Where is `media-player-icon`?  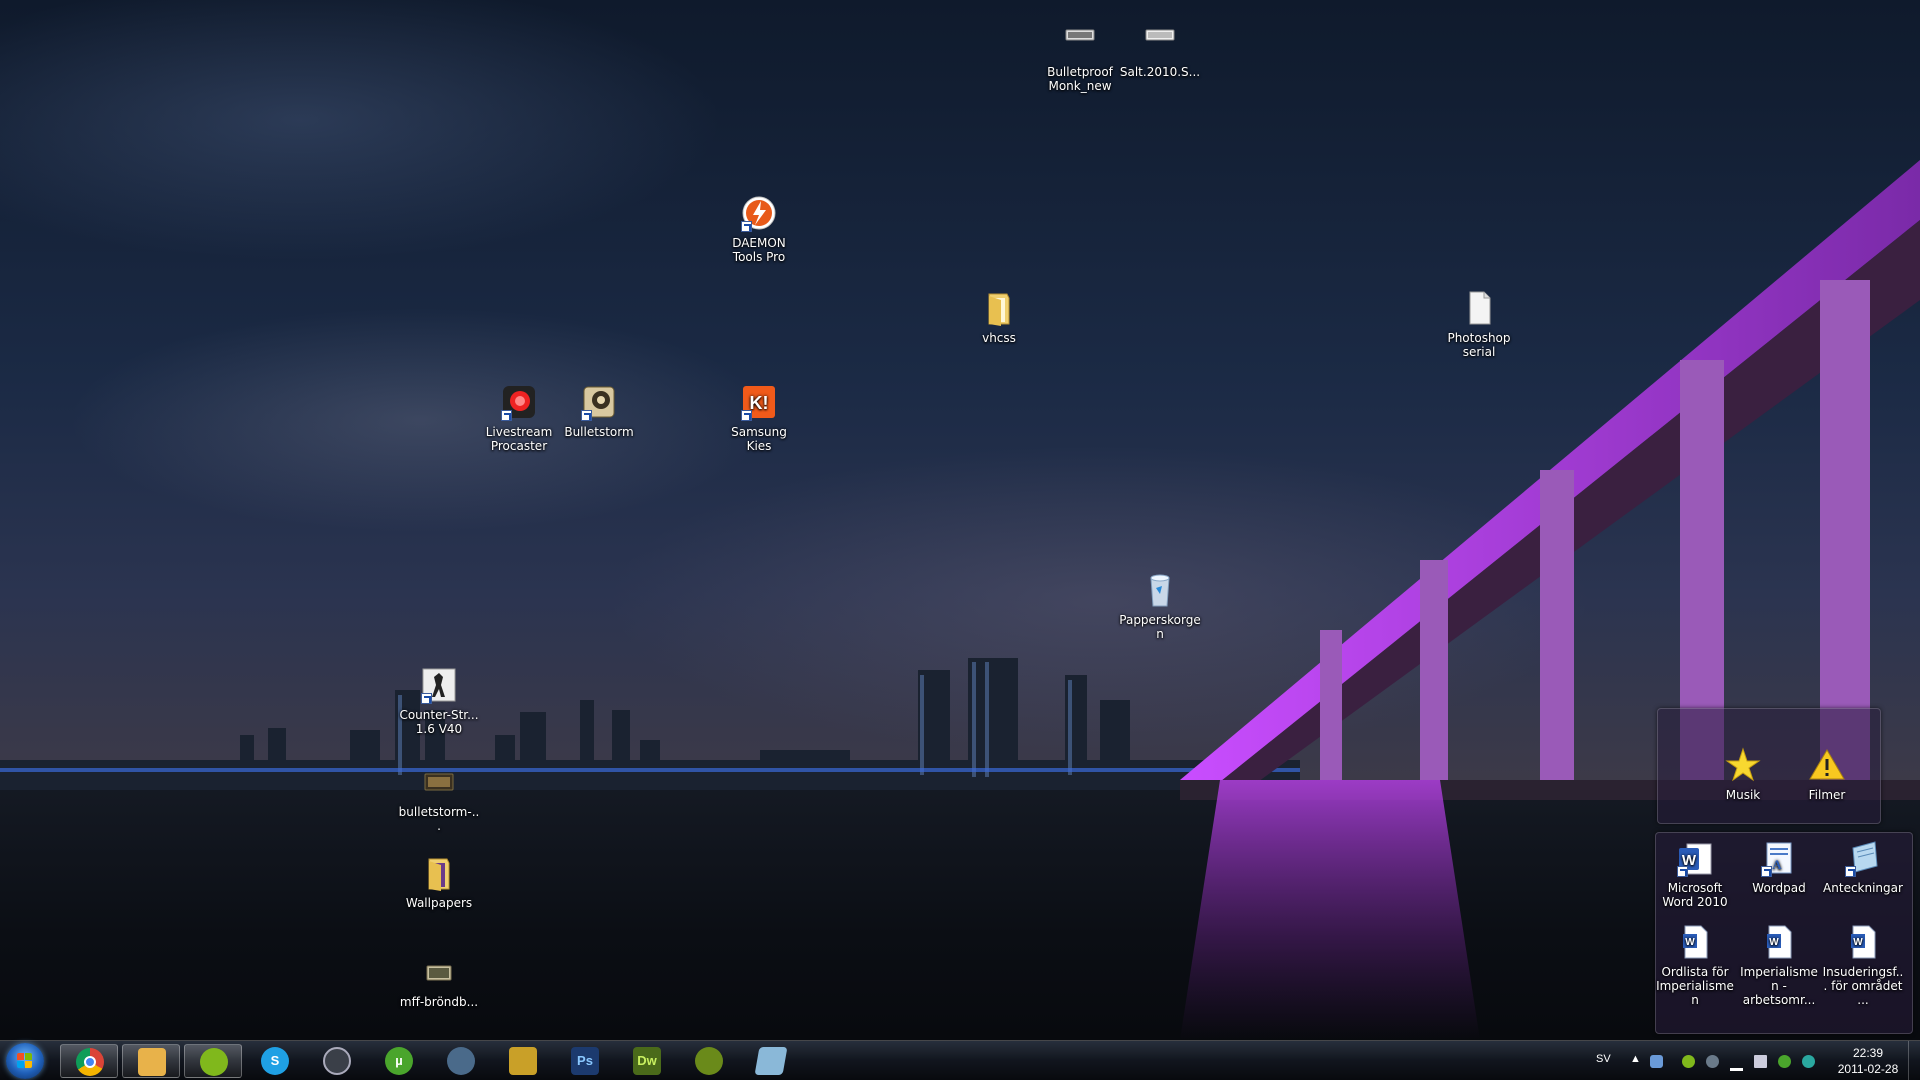 media-player-icon is located at coordinates (523, 1061).